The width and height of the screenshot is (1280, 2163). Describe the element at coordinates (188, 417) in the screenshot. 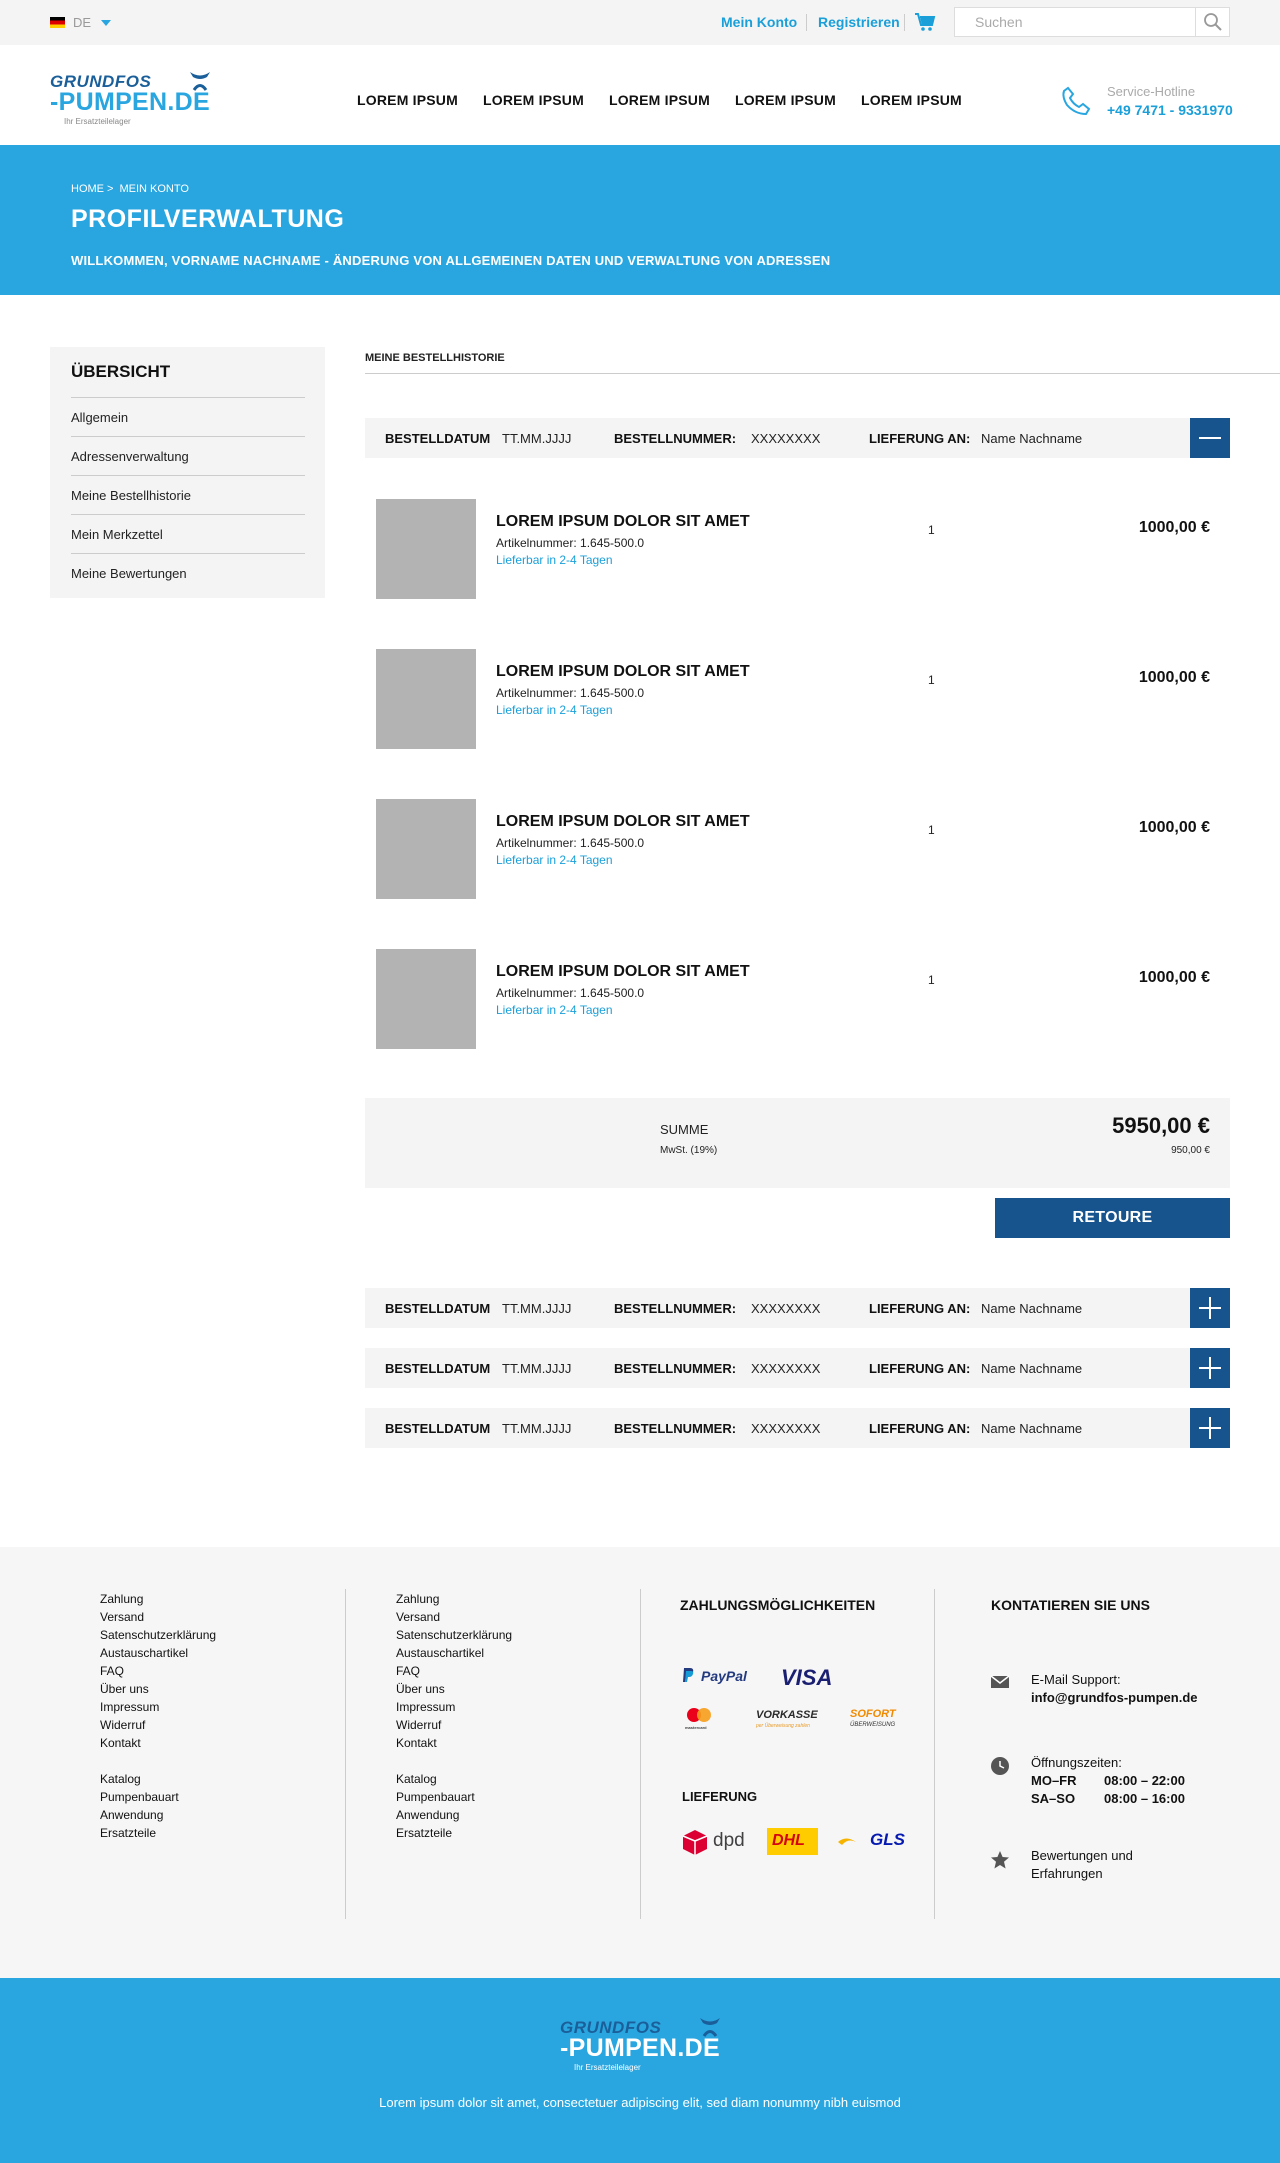

I see `sidebar-item-general: Allgemein` at that location.